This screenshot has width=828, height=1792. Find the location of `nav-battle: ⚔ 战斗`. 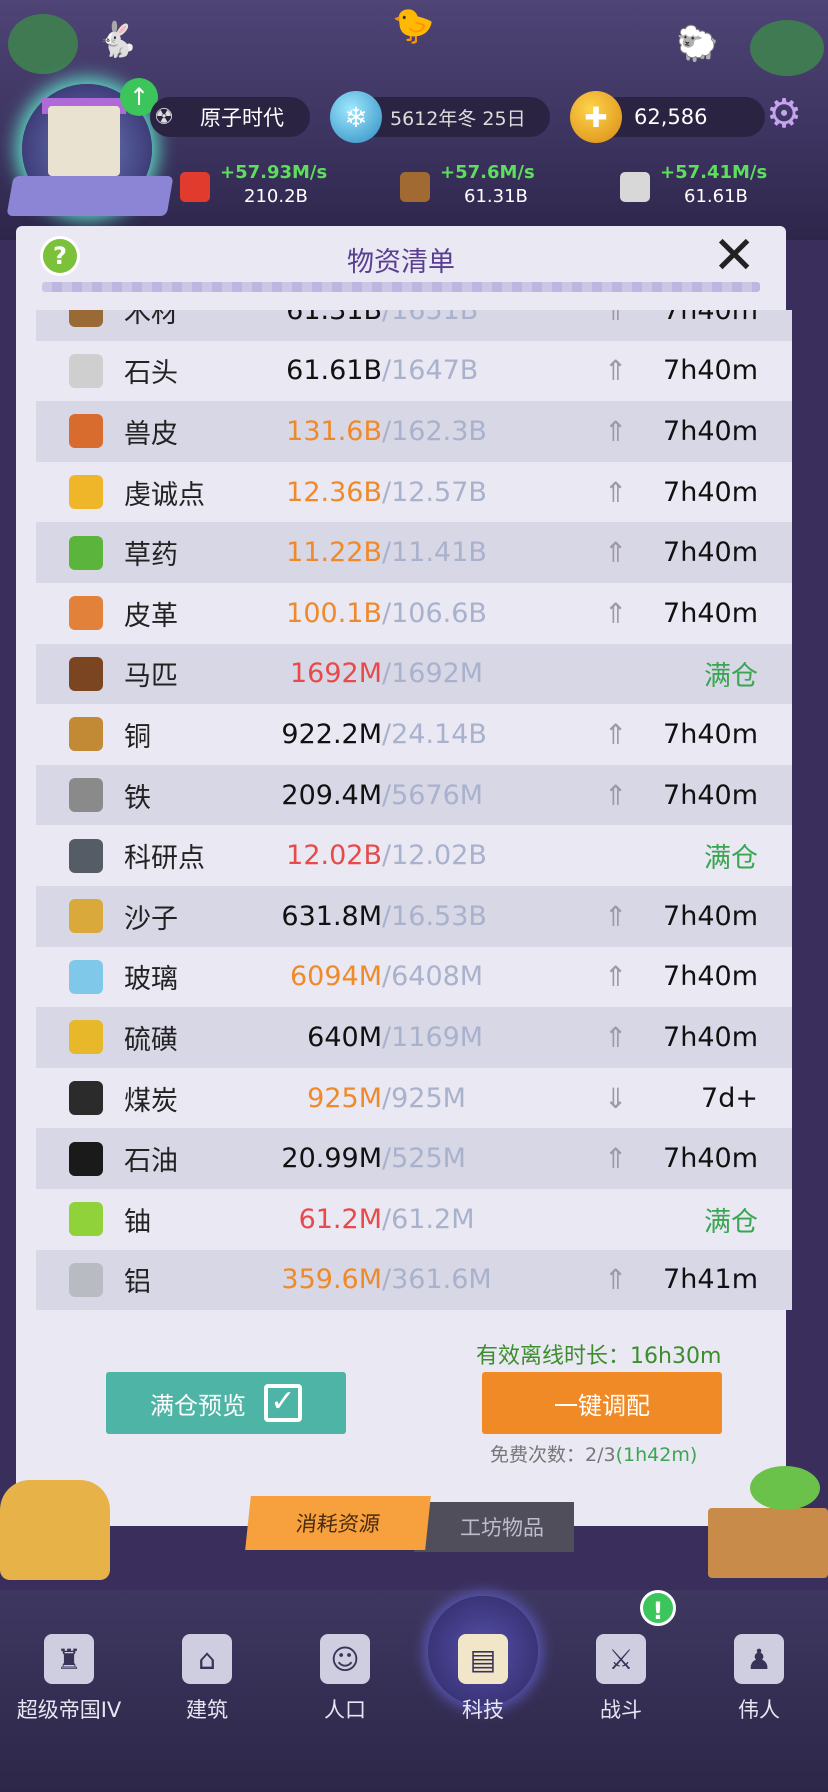

nav-battle: ⚔ 战斗 is located at coordinates (621, 1689).